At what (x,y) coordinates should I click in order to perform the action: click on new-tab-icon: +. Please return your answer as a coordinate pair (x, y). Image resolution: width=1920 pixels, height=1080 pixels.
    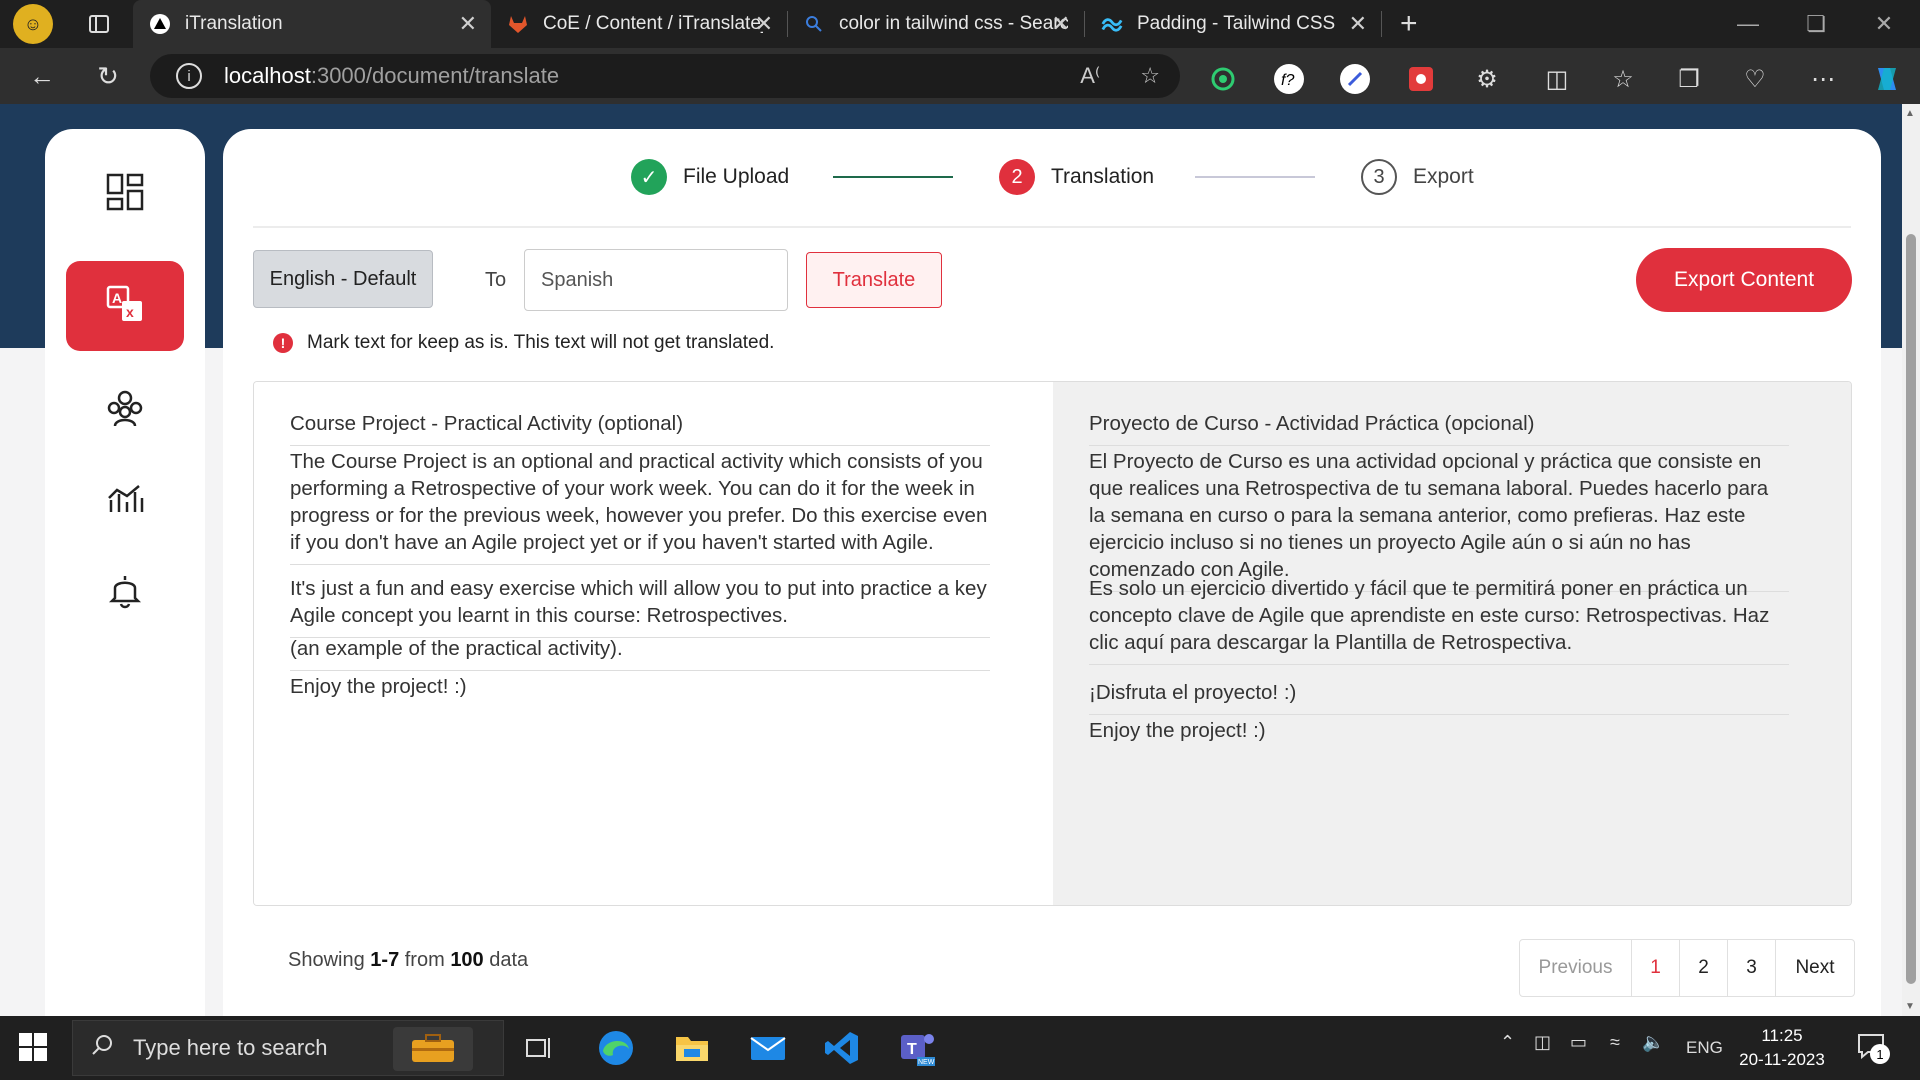
    Looking at the image, I should click on (1409, 24).